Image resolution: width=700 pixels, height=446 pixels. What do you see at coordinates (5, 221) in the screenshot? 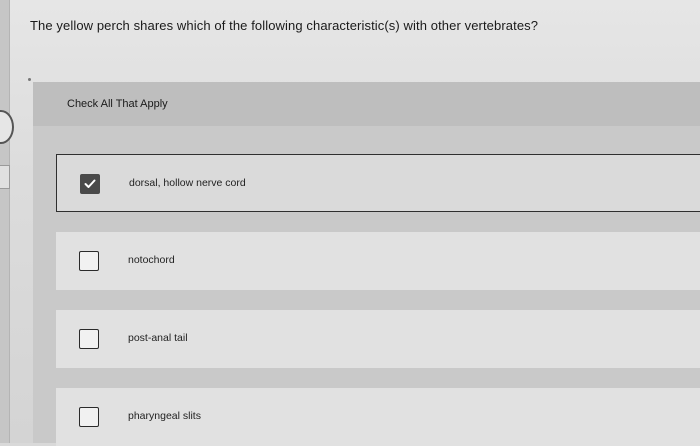
I see `left-sidebar-strip` at bounding box center [5, 221].